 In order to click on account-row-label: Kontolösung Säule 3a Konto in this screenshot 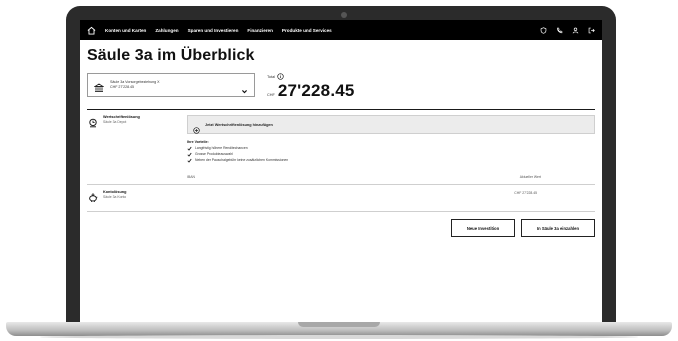, I will do `click(242, 196)`.